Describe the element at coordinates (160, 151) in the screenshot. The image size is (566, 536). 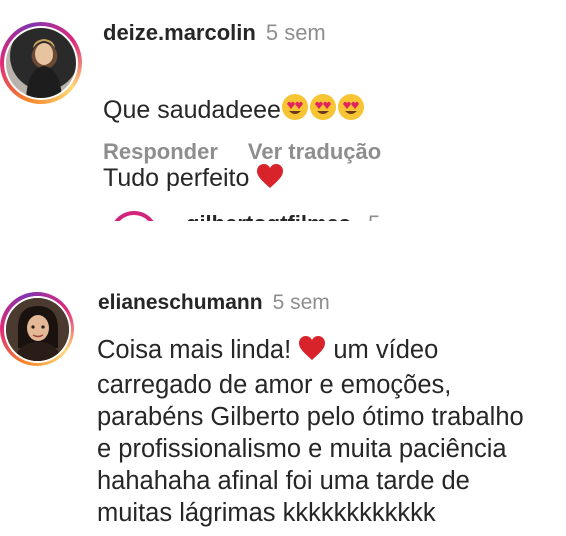
I see `reply-button: Responder` at that location.